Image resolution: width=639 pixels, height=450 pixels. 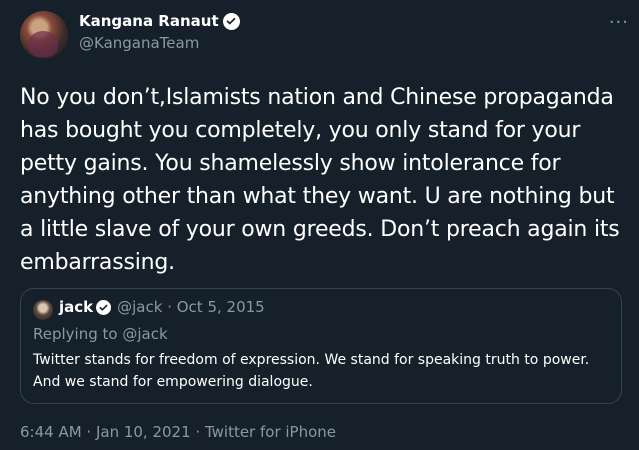 I want to click on quoted-author-row: jack @jack · Oct 5, 2015, so click(x=162, y=307).